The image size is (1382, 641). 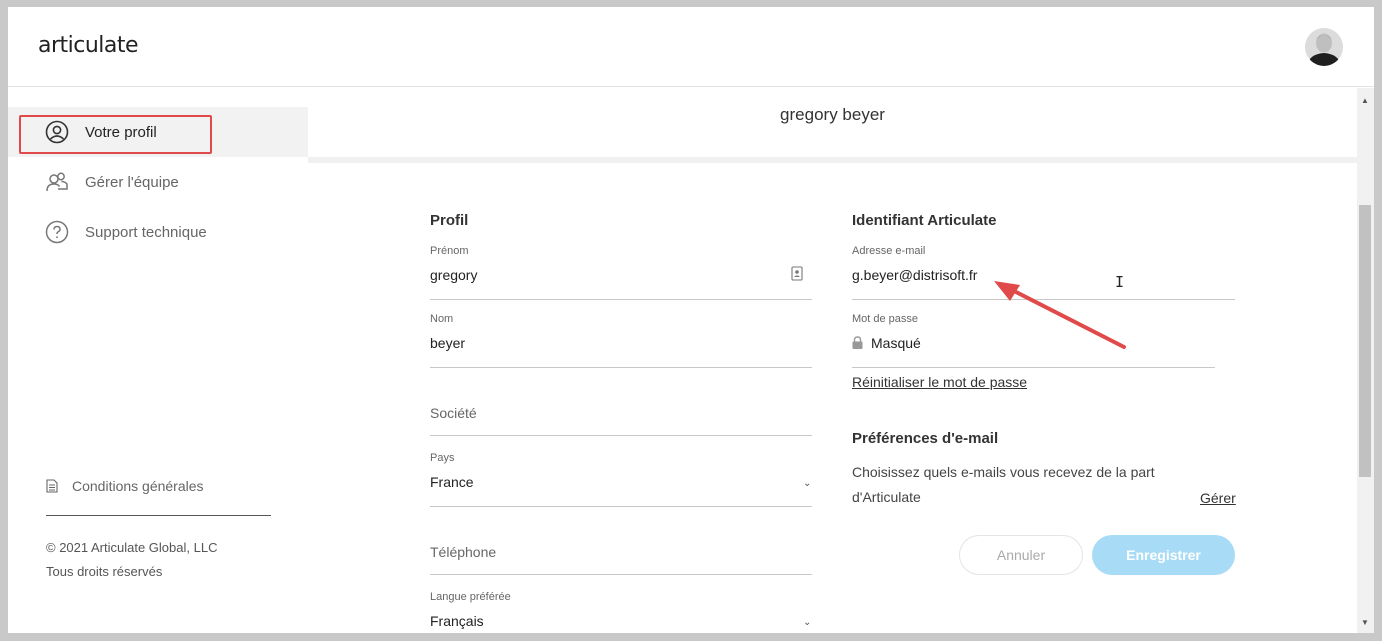 I want to click on terms-label: Conditions générales, so click(x=138, y=486).